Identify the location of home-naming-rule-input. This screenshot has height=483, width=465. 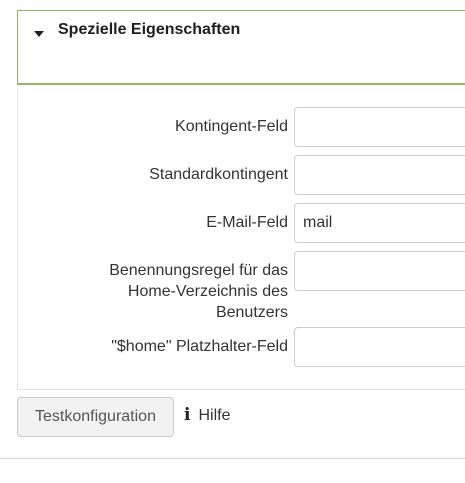
(379, 271).